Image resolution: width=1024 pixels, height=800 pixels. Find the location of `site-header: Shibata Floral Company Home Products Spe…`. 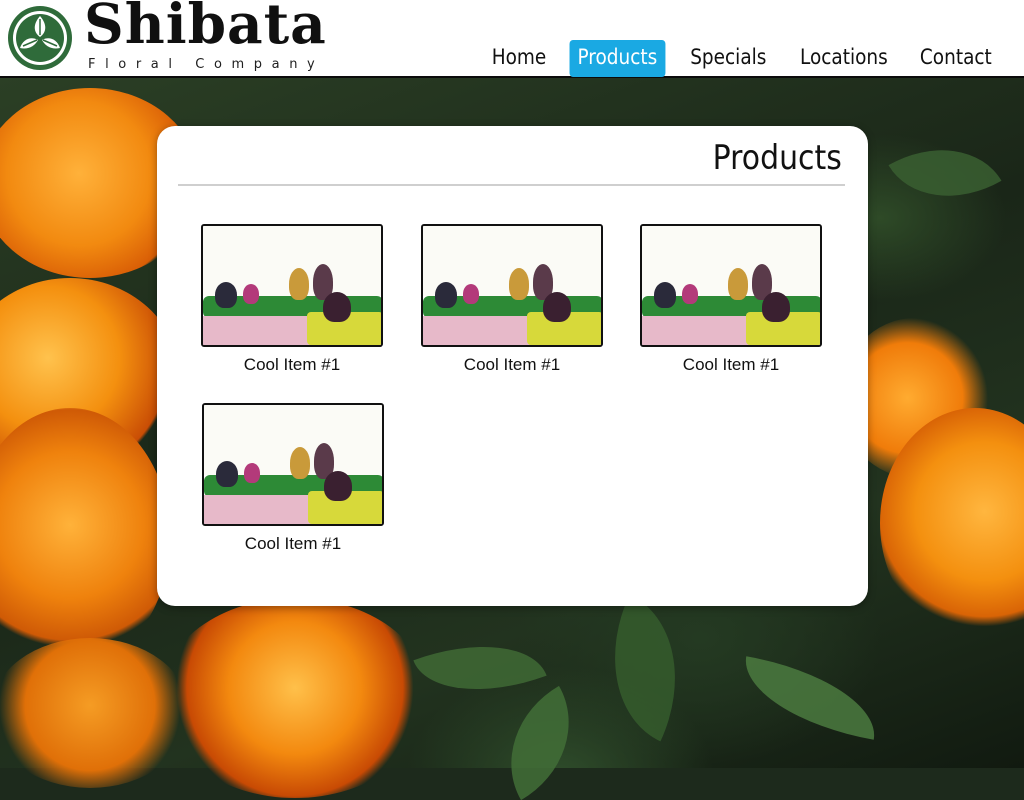

site-header: Shibata Floral Company Home Products Spe… is located at coordinates (512, 39).